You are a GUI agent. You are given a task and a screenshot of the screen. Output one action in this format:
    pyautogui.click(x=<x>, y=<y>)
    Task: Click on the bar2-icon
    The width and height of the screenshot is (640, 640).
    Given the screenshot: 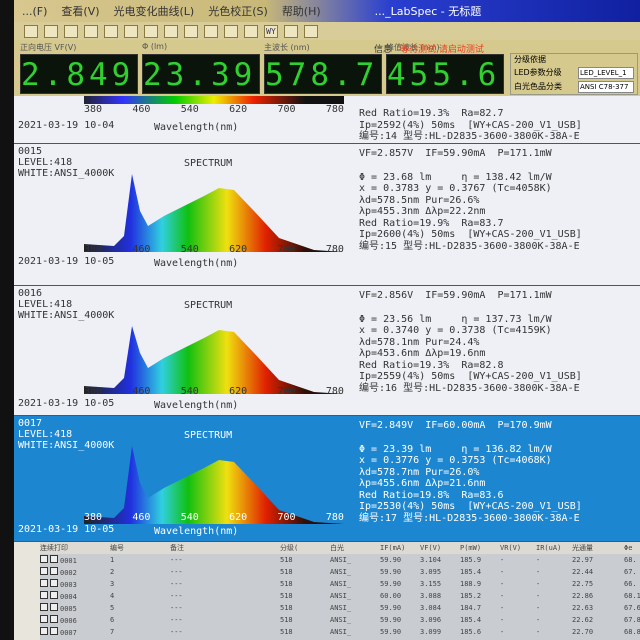 What is the action you would take?
    pyautogui.click(x=171, y=31)
    